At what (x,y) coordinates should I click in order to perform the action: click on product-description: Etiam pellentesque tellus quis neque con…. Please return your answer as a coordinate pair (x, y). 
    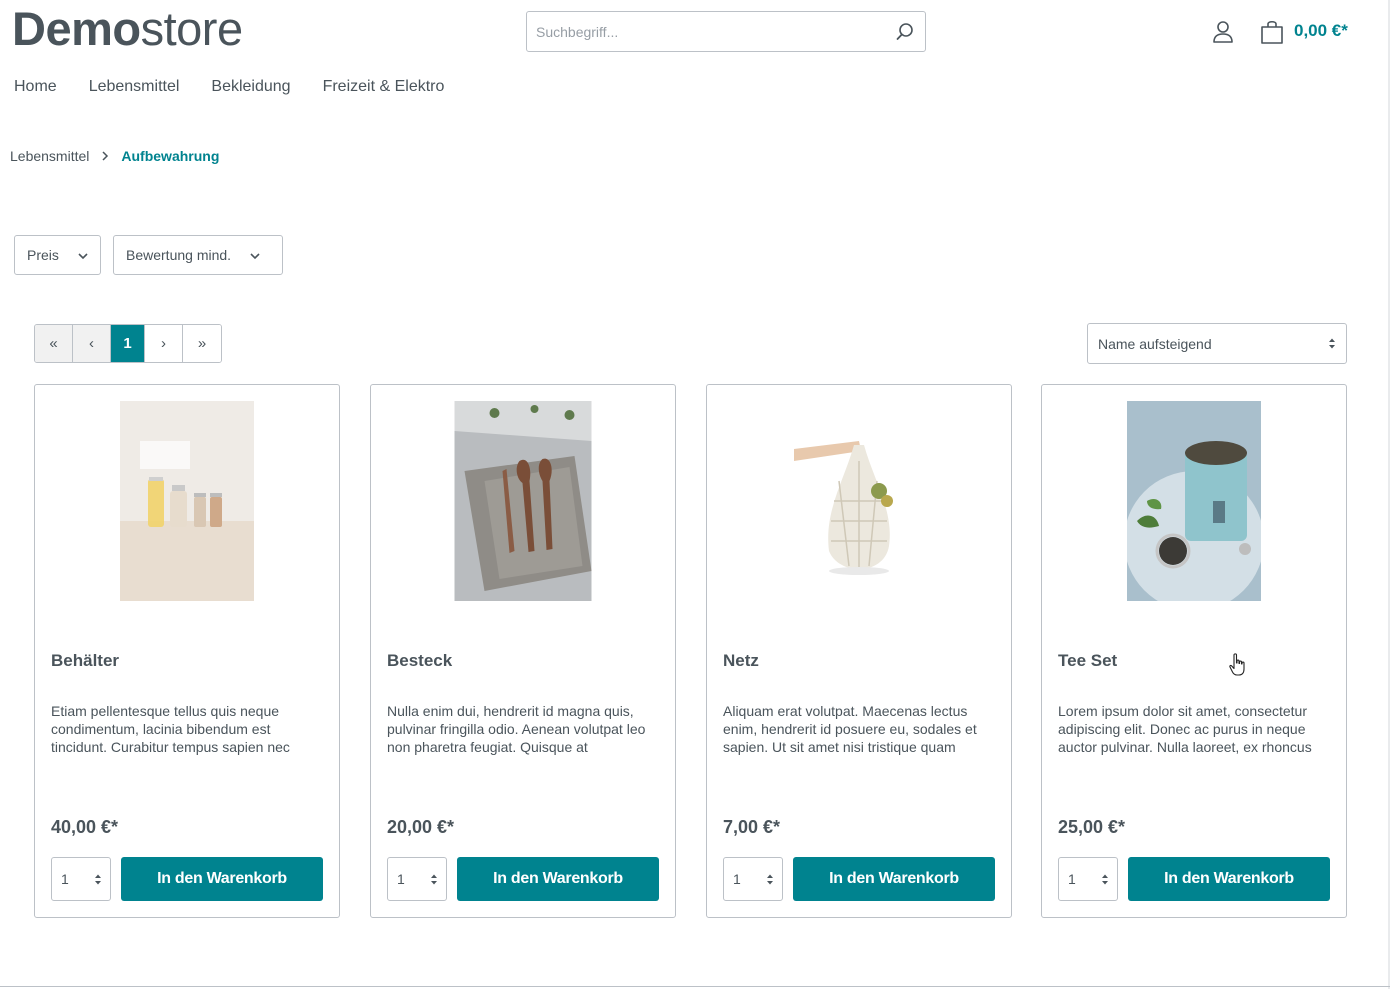
    Looking at the image, I should click on (170, 729).